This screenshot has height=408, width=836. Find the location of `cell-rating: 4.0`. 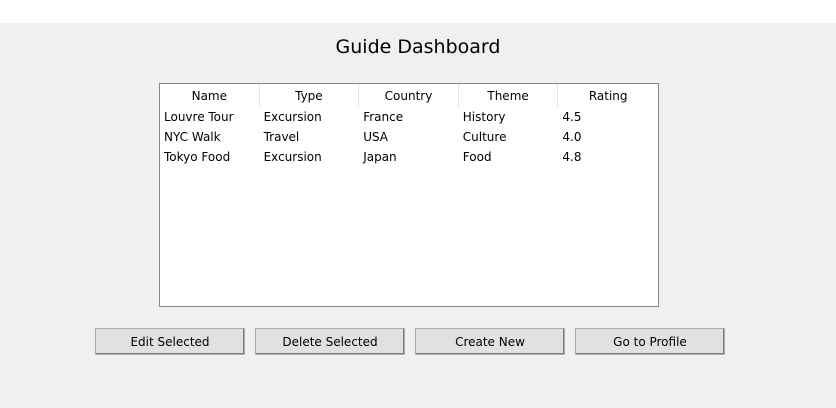

cell-rating: 4.0 is located at coordinates (572, 137).